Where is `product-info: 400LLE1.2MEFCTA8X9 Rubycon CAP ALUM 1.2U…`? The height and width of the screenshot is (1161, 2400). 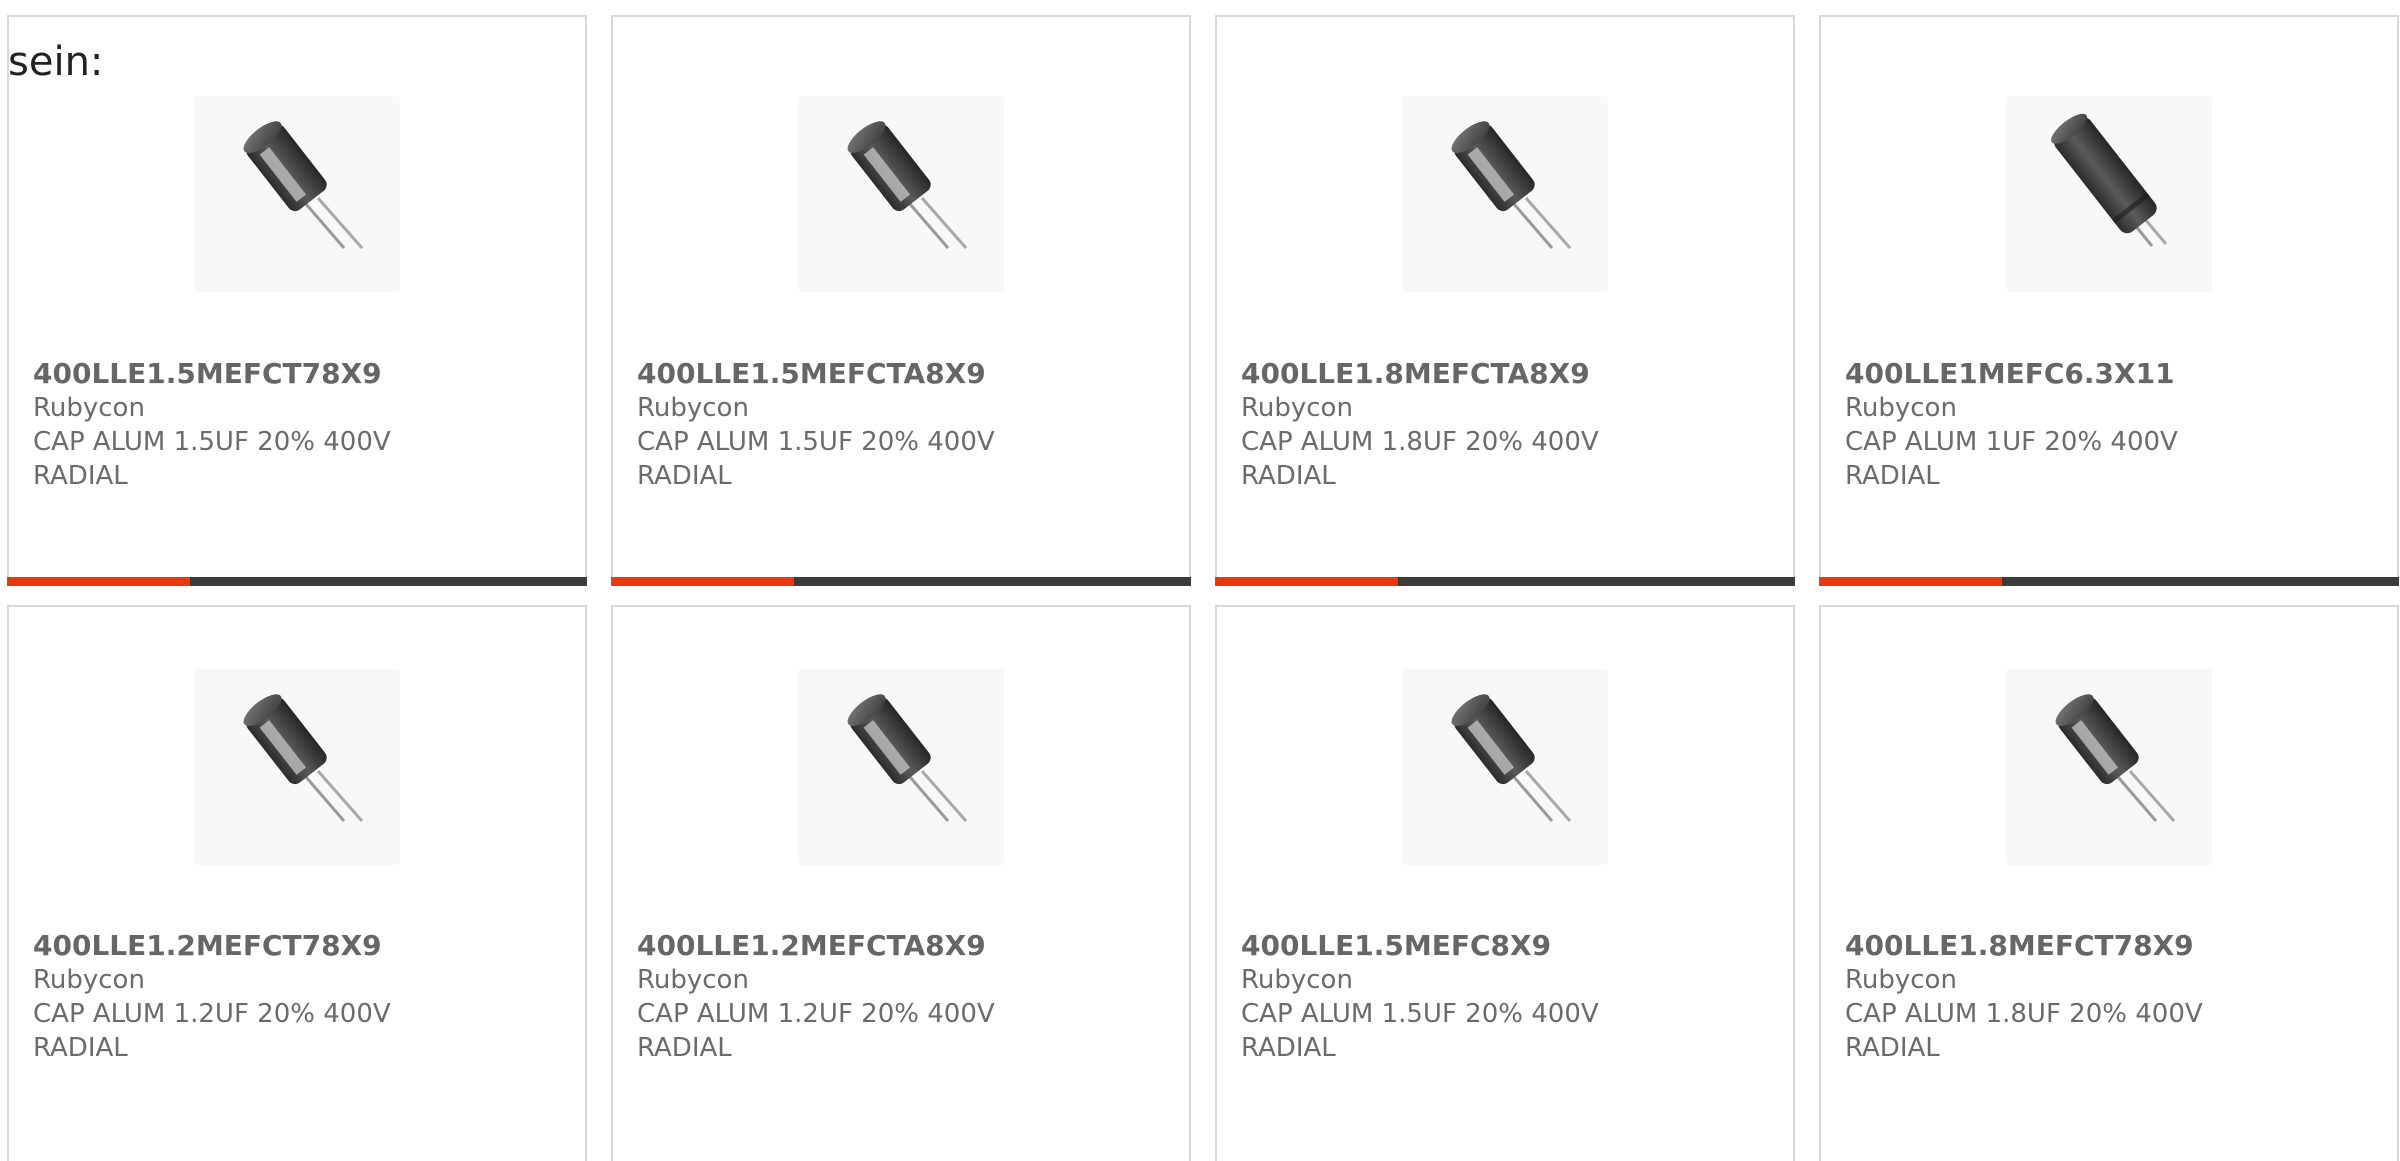
product-info: 400LLE1.2MEFCTA8X9 Rubycon CAP ALUM 1.2U… is located at coordinates (902, 997).